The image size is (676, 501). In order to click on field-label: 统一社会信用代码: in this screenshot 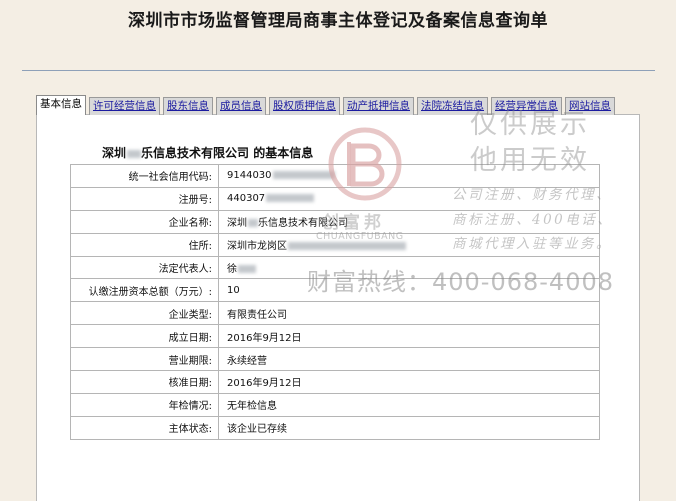, I will do `click(144, 176)`.